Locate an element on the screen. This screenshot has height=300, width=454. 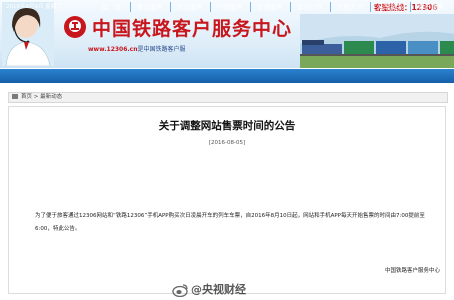
nav-item-passenger-service: 客运服务 is located at coordinates (150, 7).